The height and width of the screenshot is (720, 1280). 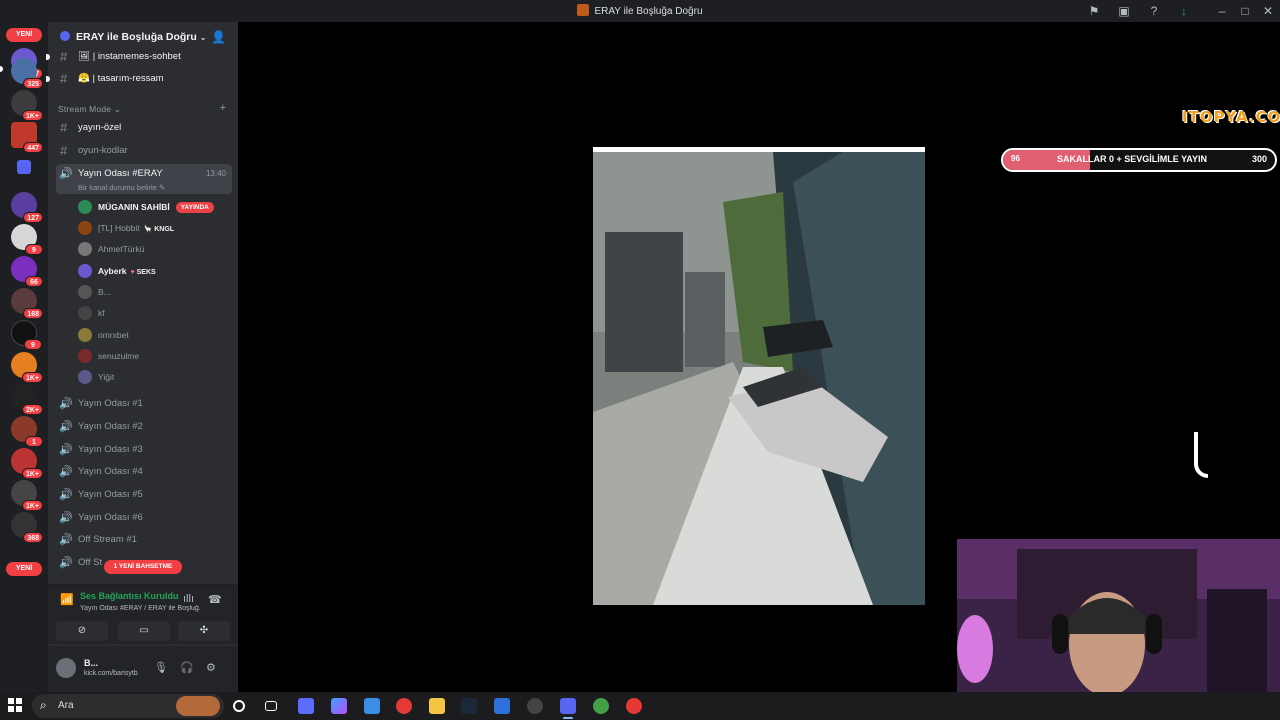 I want to click on server-icon-7: 66, so click(x=27, y=271).